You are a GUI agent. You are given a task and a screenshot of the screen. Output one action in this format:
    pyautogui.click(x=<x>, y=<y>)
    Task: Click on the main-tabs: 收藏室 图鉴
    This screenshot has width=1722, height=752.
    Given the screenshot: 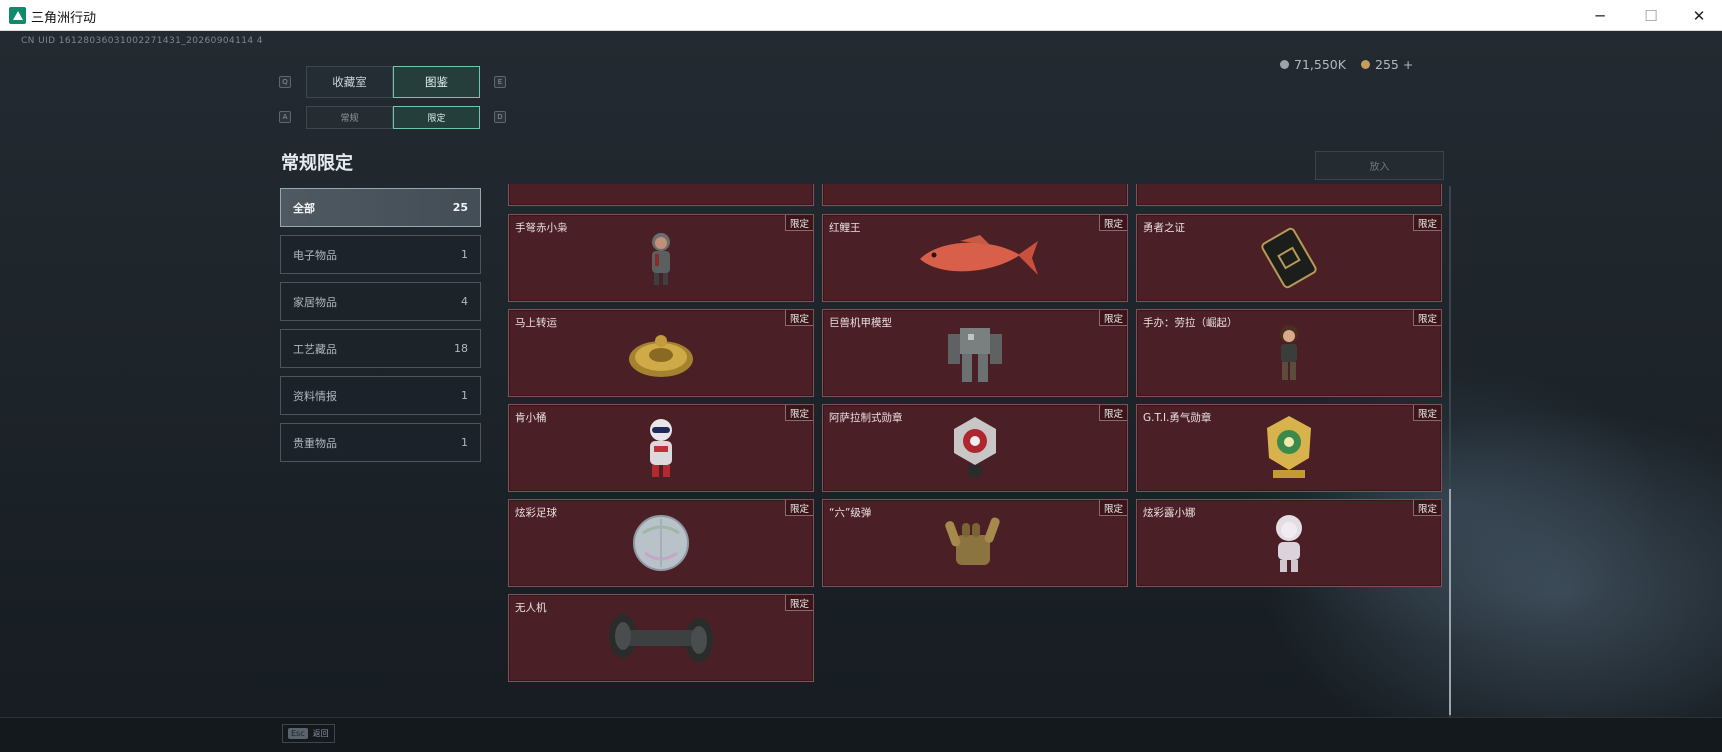 What is the action you would take?
    pyautogui.click(x=393, y=82)
    